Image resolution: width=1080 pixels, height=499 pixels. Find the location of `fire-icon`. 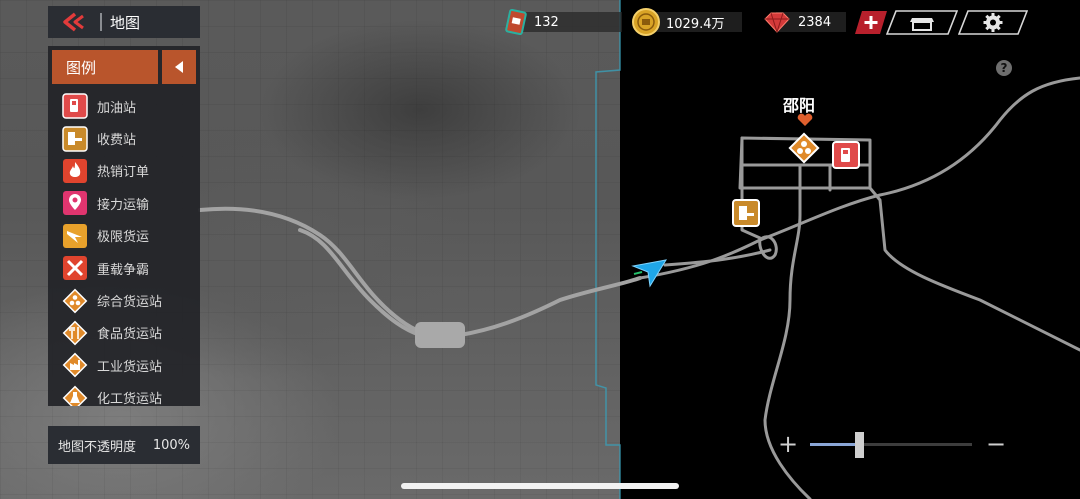

fire-icon is located at coordinates (75, 170).